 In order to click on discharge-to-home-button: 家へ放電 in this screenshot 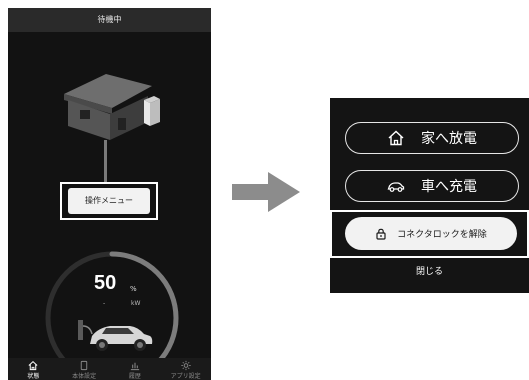, I will do `click(432, 138)`.